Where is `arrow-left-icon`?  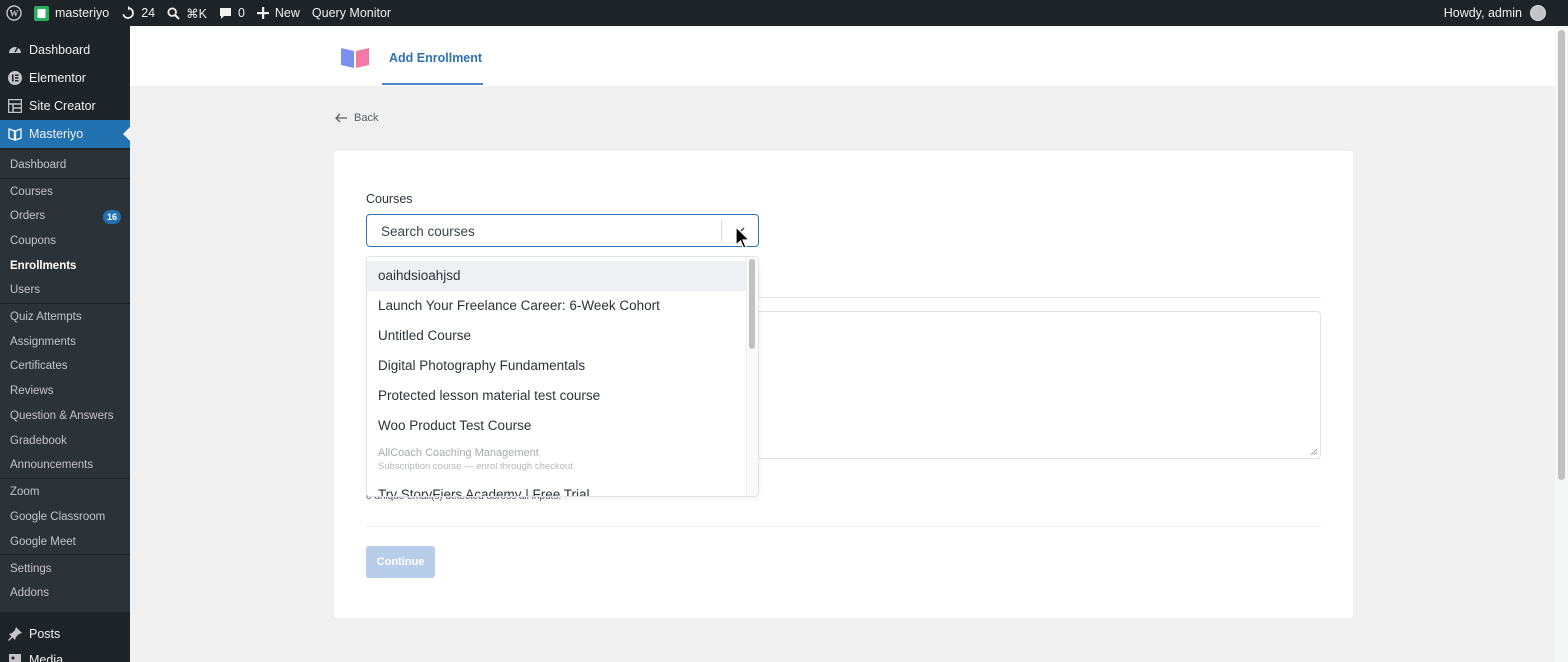
arrow-left-icon is located at coordinates (341, 118).